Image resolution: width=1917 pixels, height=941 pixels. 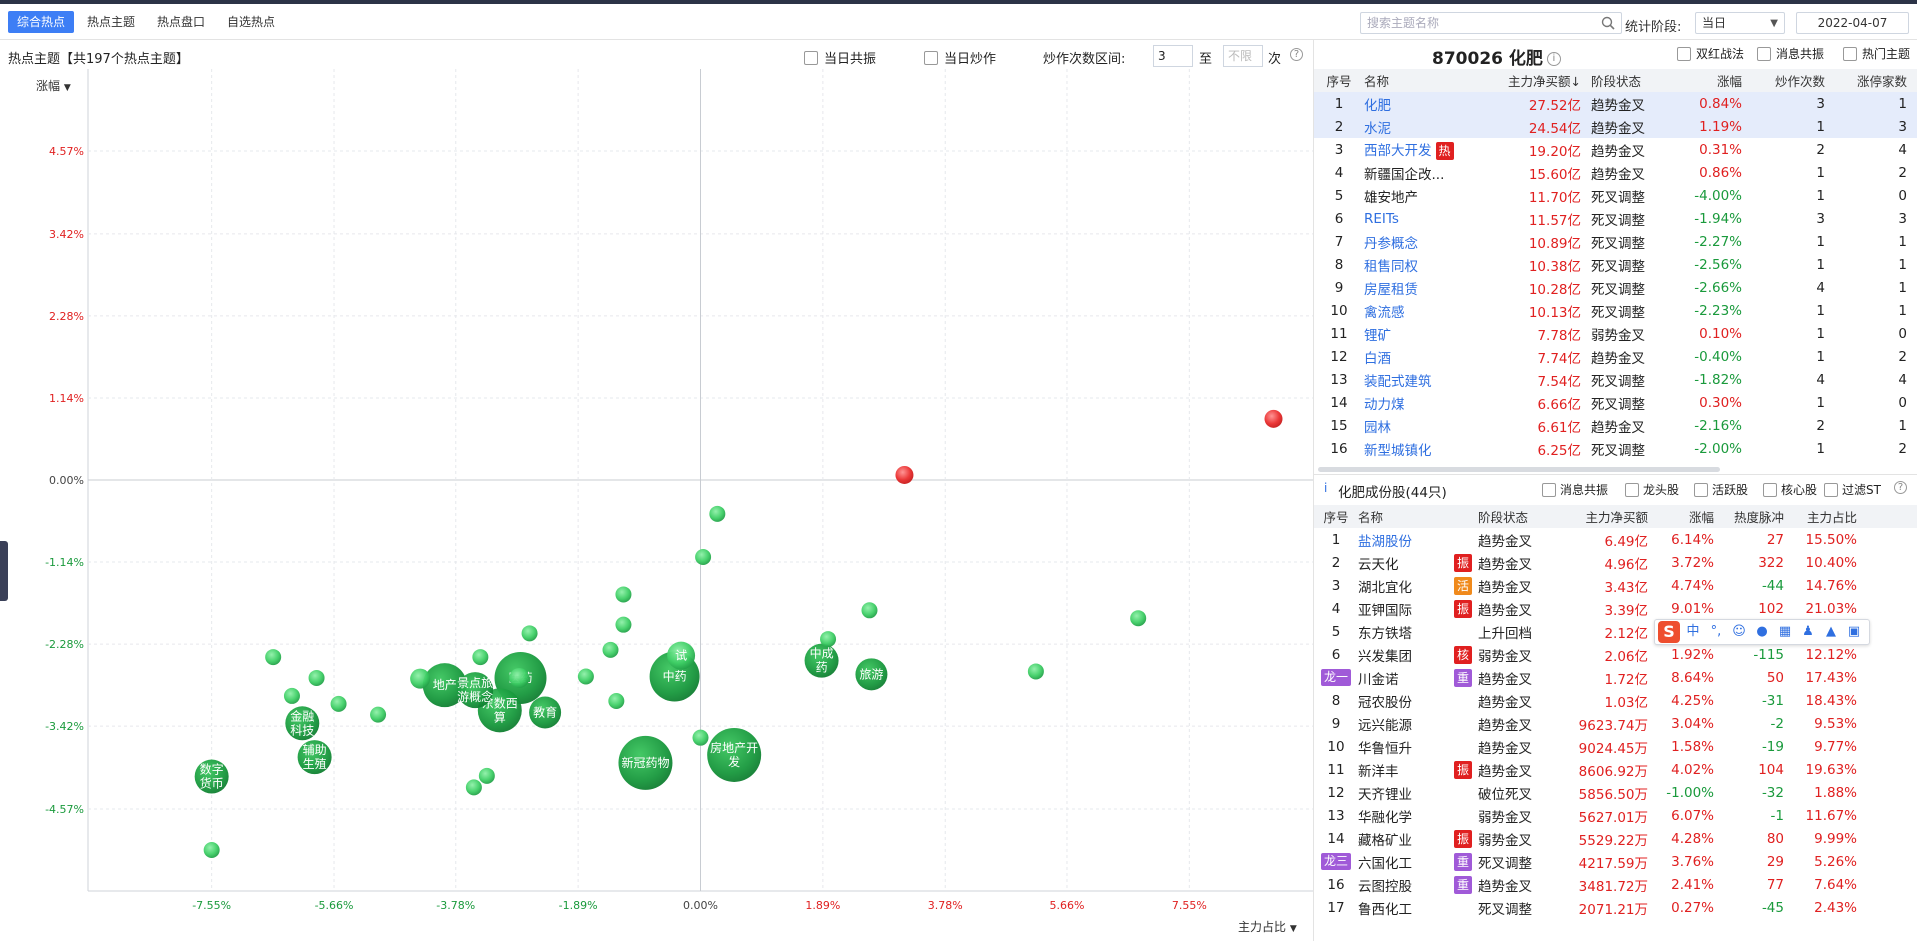 What do you see at coordinates (1615, 723) in the screenshot?
I see `stock-row: 9 远兴能源 趋势金叉 9623.74万 3.04% -2 9.53%` at bounding box center [1615, 723].